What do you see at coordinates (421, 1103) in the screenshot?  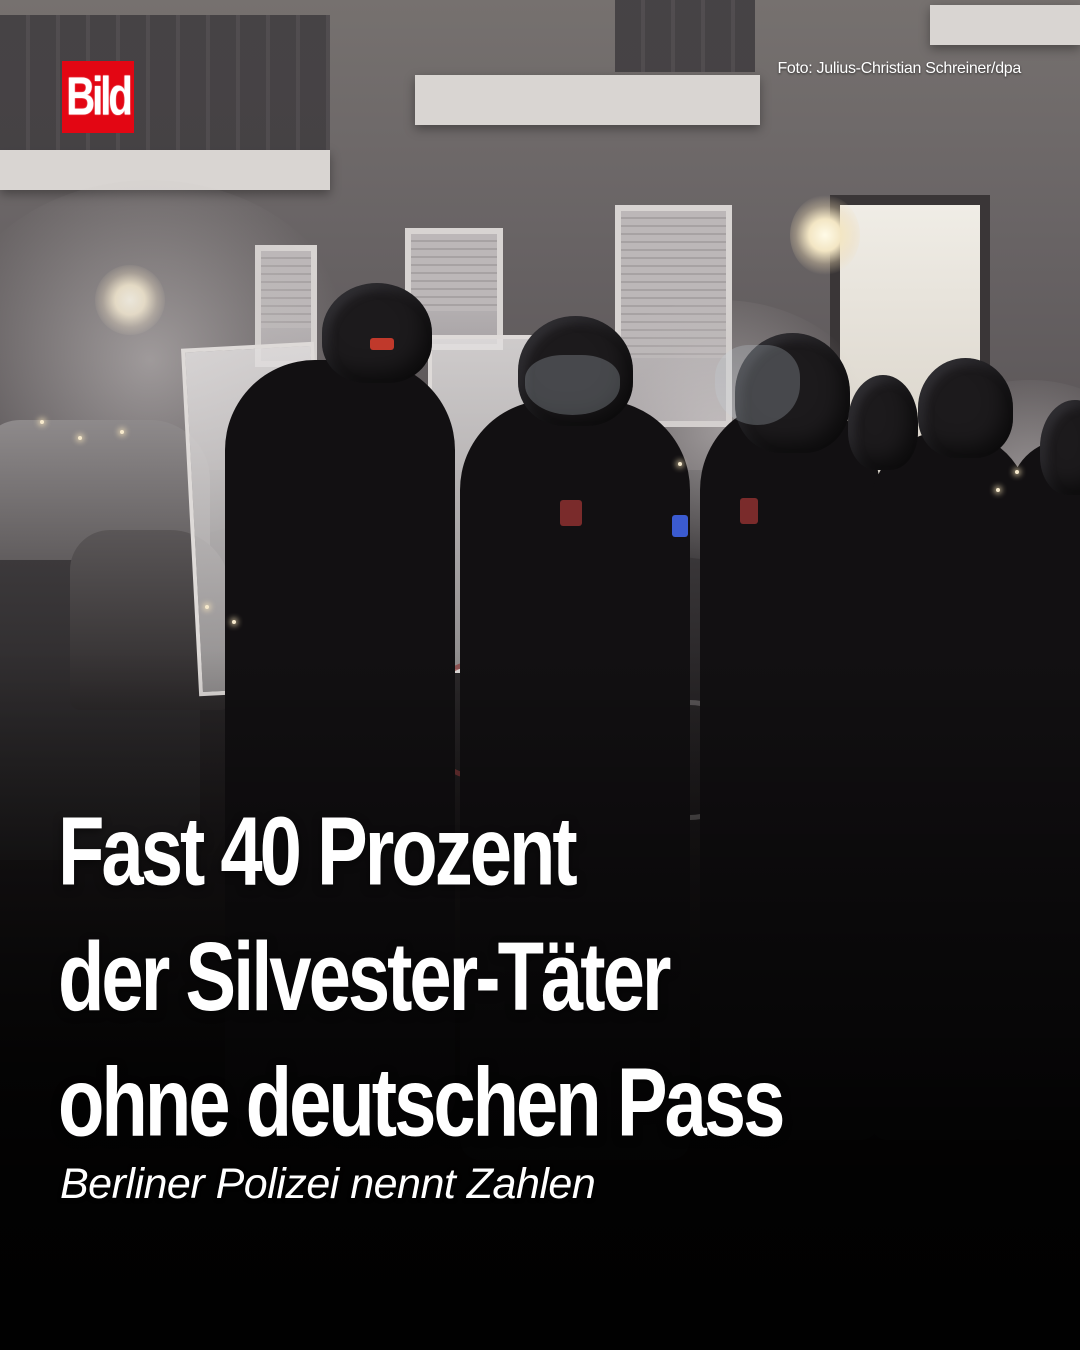 I see `headline-line: ohne deutschen Pass` at bounding box center [421, 1103].